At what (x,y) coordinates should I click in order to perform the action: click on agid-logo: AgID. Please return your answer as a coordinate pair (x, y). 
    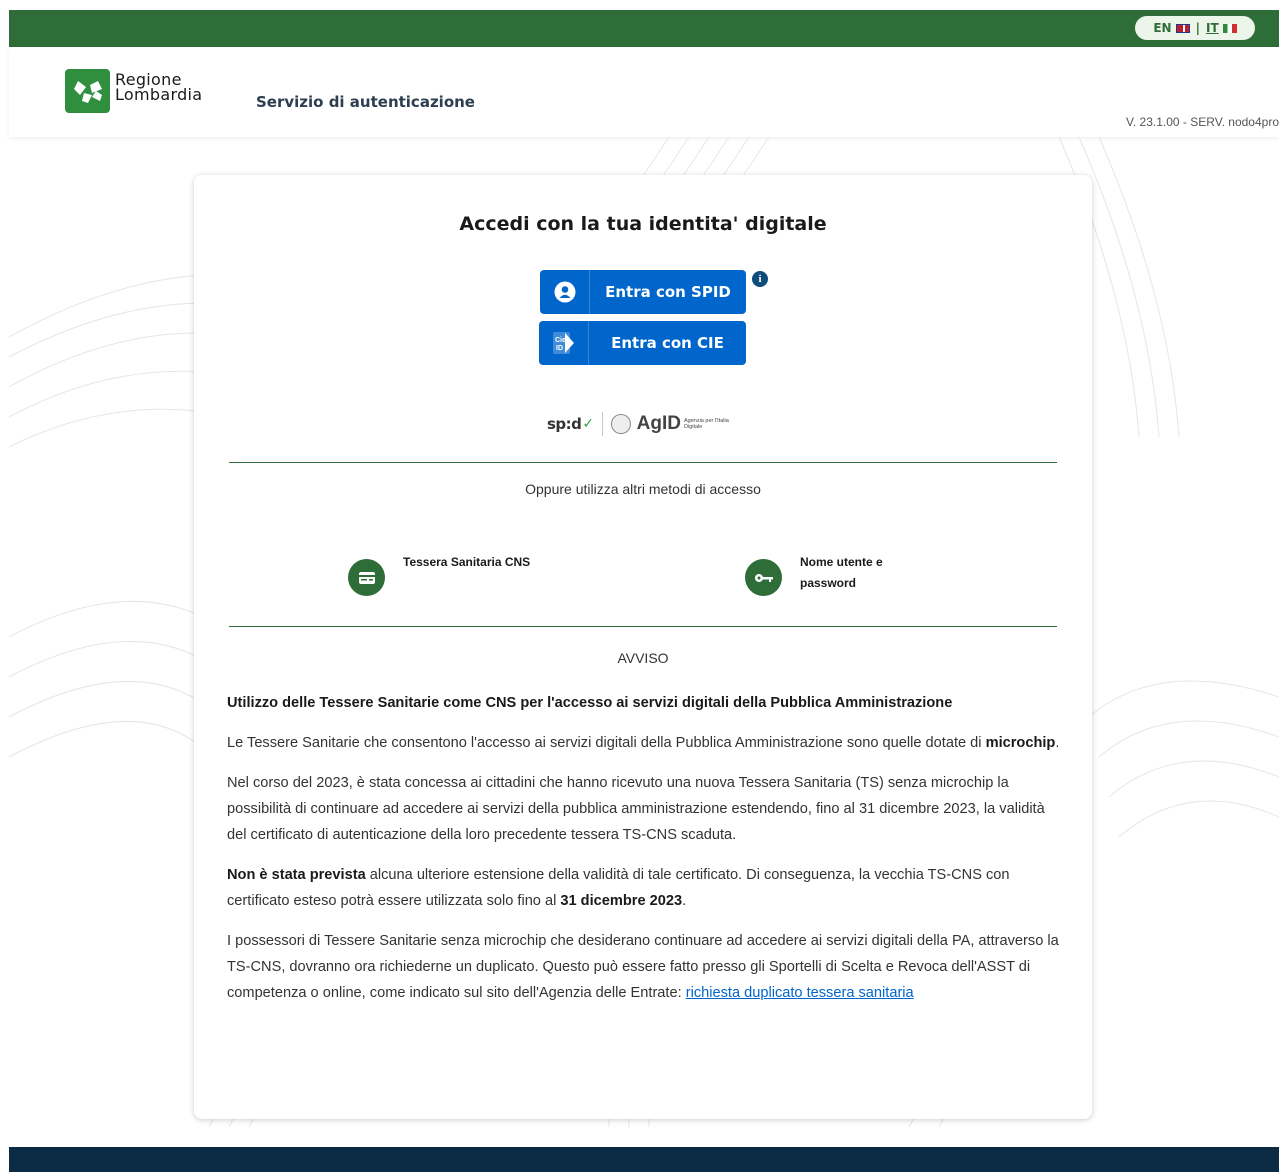
    Looking at the image, I should click on (658, 423).